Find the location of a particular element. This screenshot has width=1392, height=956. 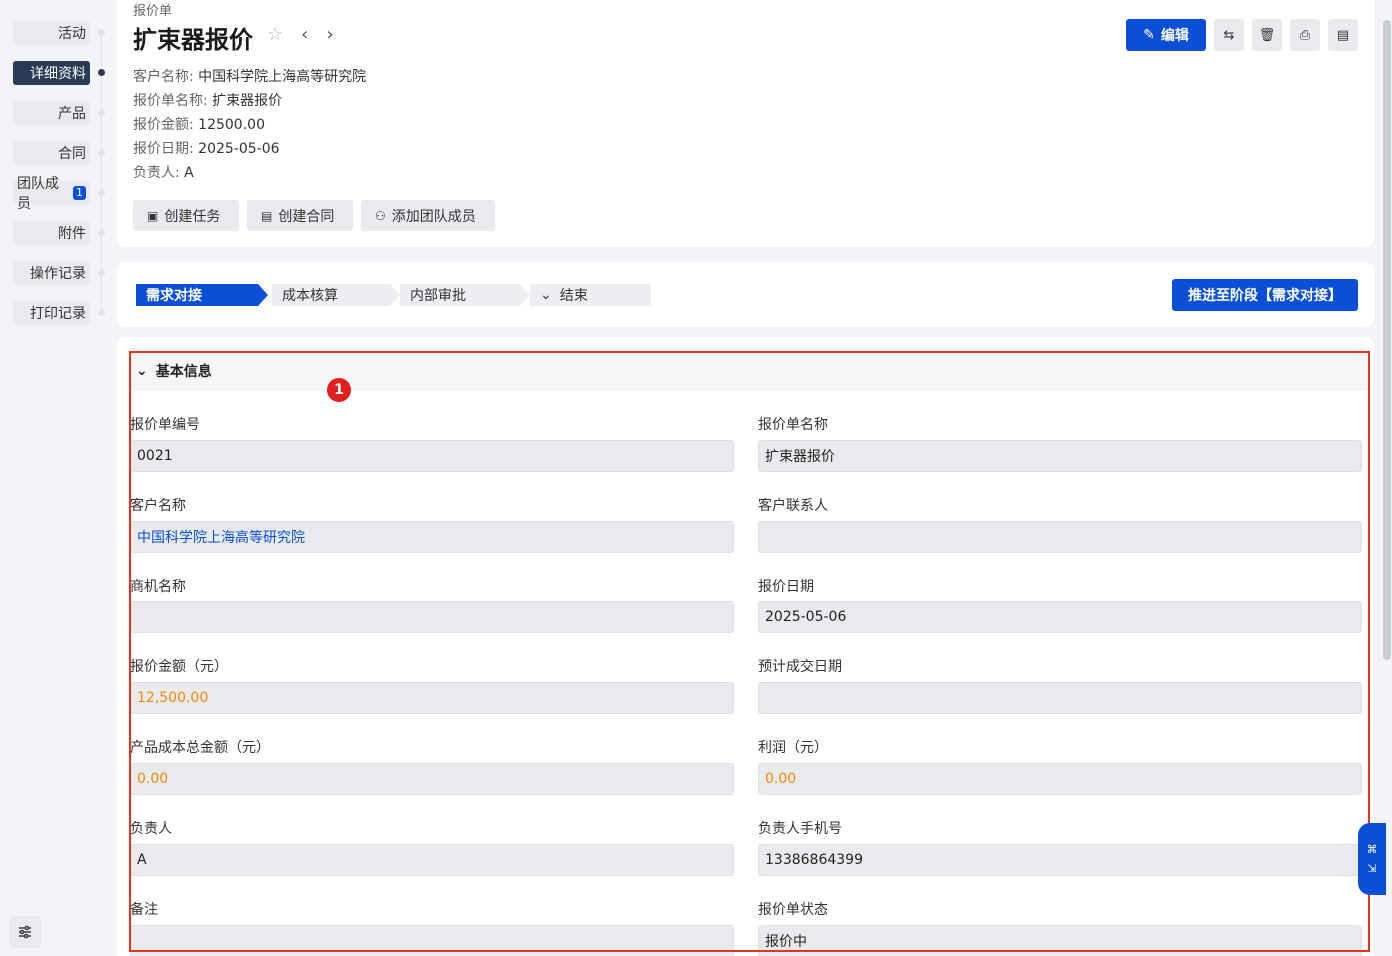

field-label: 报价日期 is located at coordinates (786, 587).